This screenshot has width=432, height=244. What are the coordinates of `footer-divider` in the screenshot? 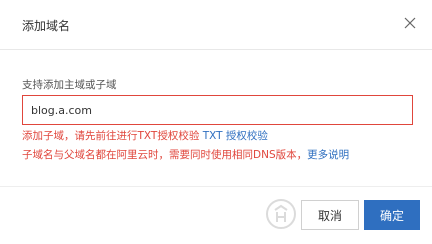 It's located at (216, 186).